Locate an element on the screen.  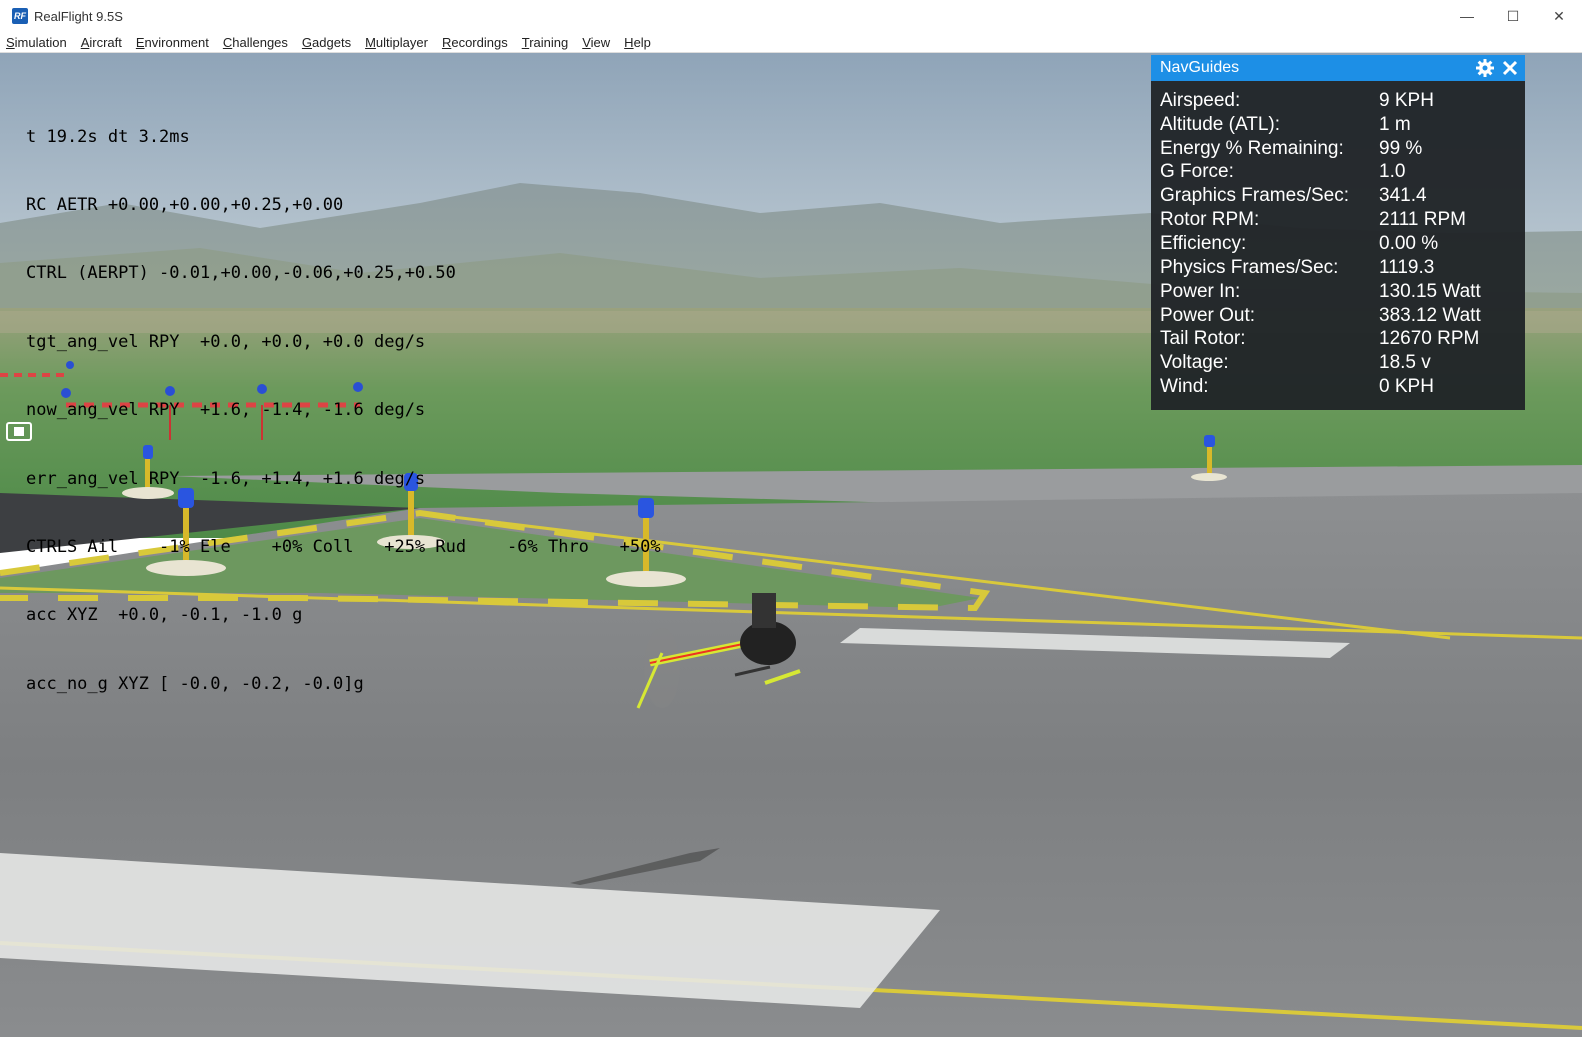
navguides-row-rotor-rpm: Rotor RPM: 2111 RPM is located at coordinates (1313, 220).